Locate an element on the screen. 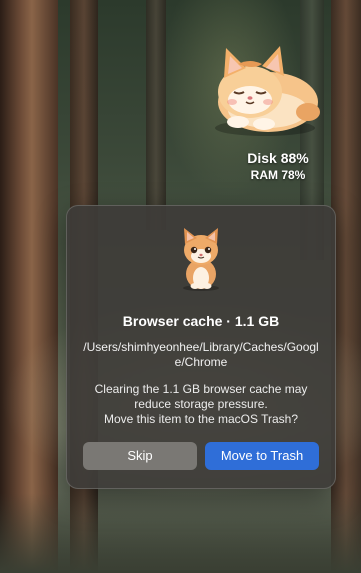 The height and width of the screenshot is (573, 361). message-line: Move this item to the macOS Trash? is located at coordinates (201, 419).